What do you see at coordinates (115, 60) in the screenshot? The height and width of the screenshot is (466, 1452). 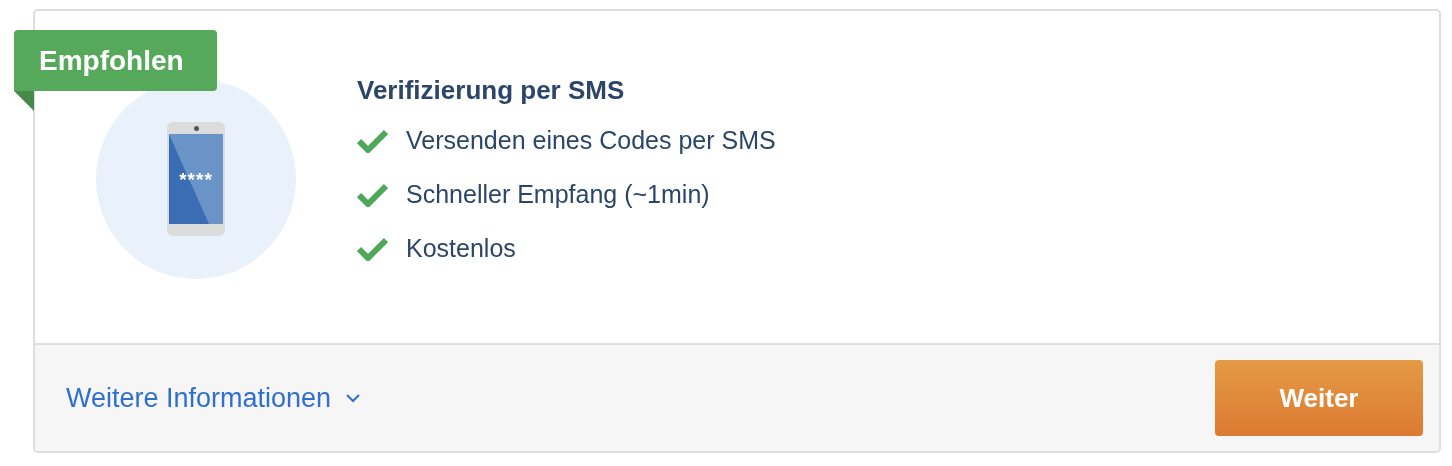 I see `recommended-badge: Empfohlen` at bounding box center [115, 60].